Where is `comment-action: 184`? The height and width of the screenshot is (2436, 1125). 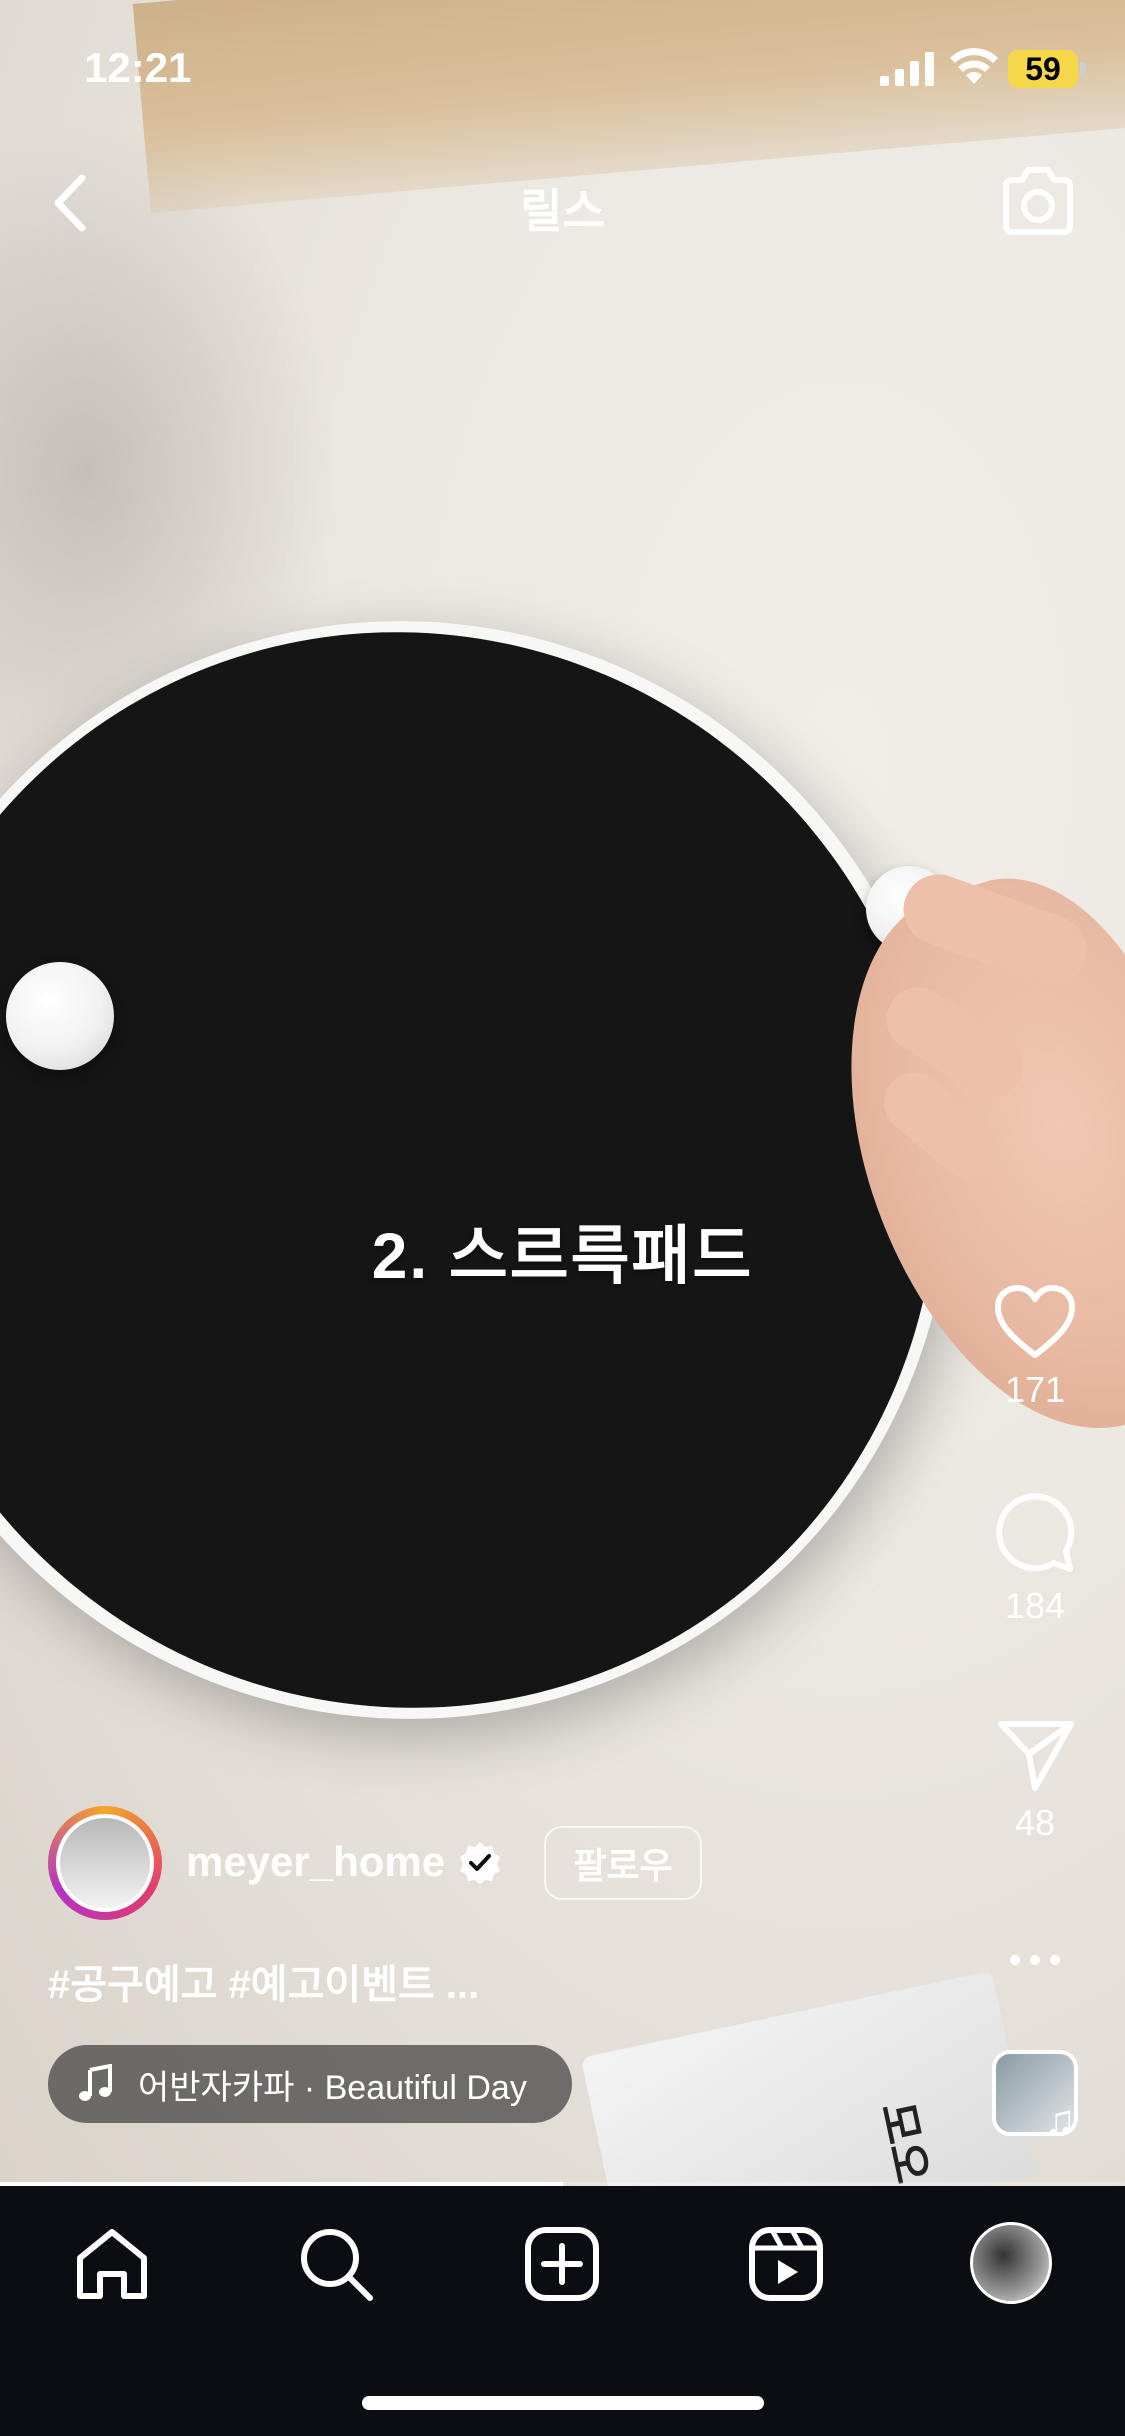 comment-action: 184 is located at coordinates (1035, 1560).